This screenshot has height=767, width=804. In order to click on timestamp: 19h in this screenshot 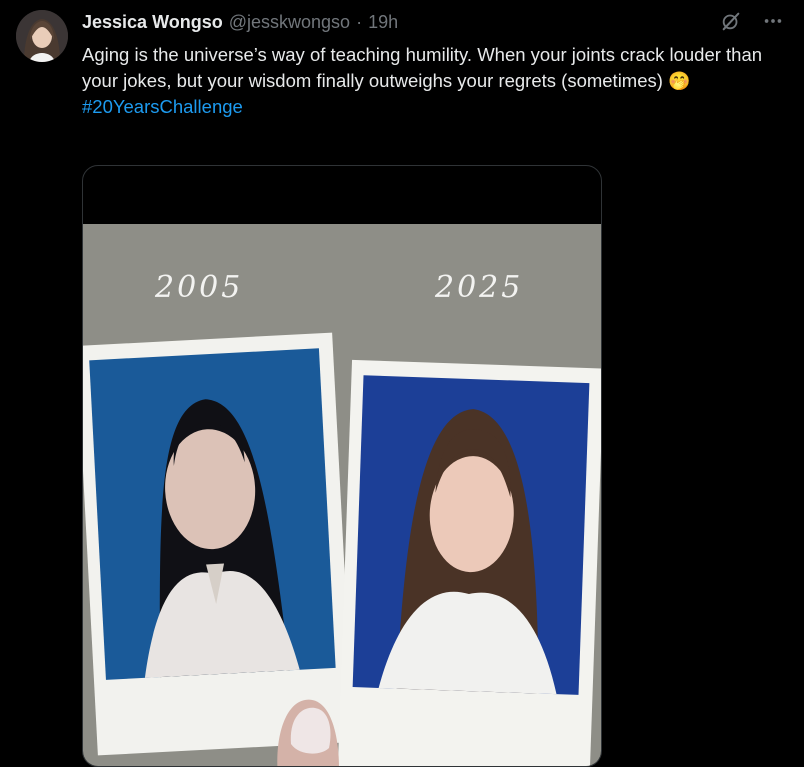, I will do `click(383, 22)`.